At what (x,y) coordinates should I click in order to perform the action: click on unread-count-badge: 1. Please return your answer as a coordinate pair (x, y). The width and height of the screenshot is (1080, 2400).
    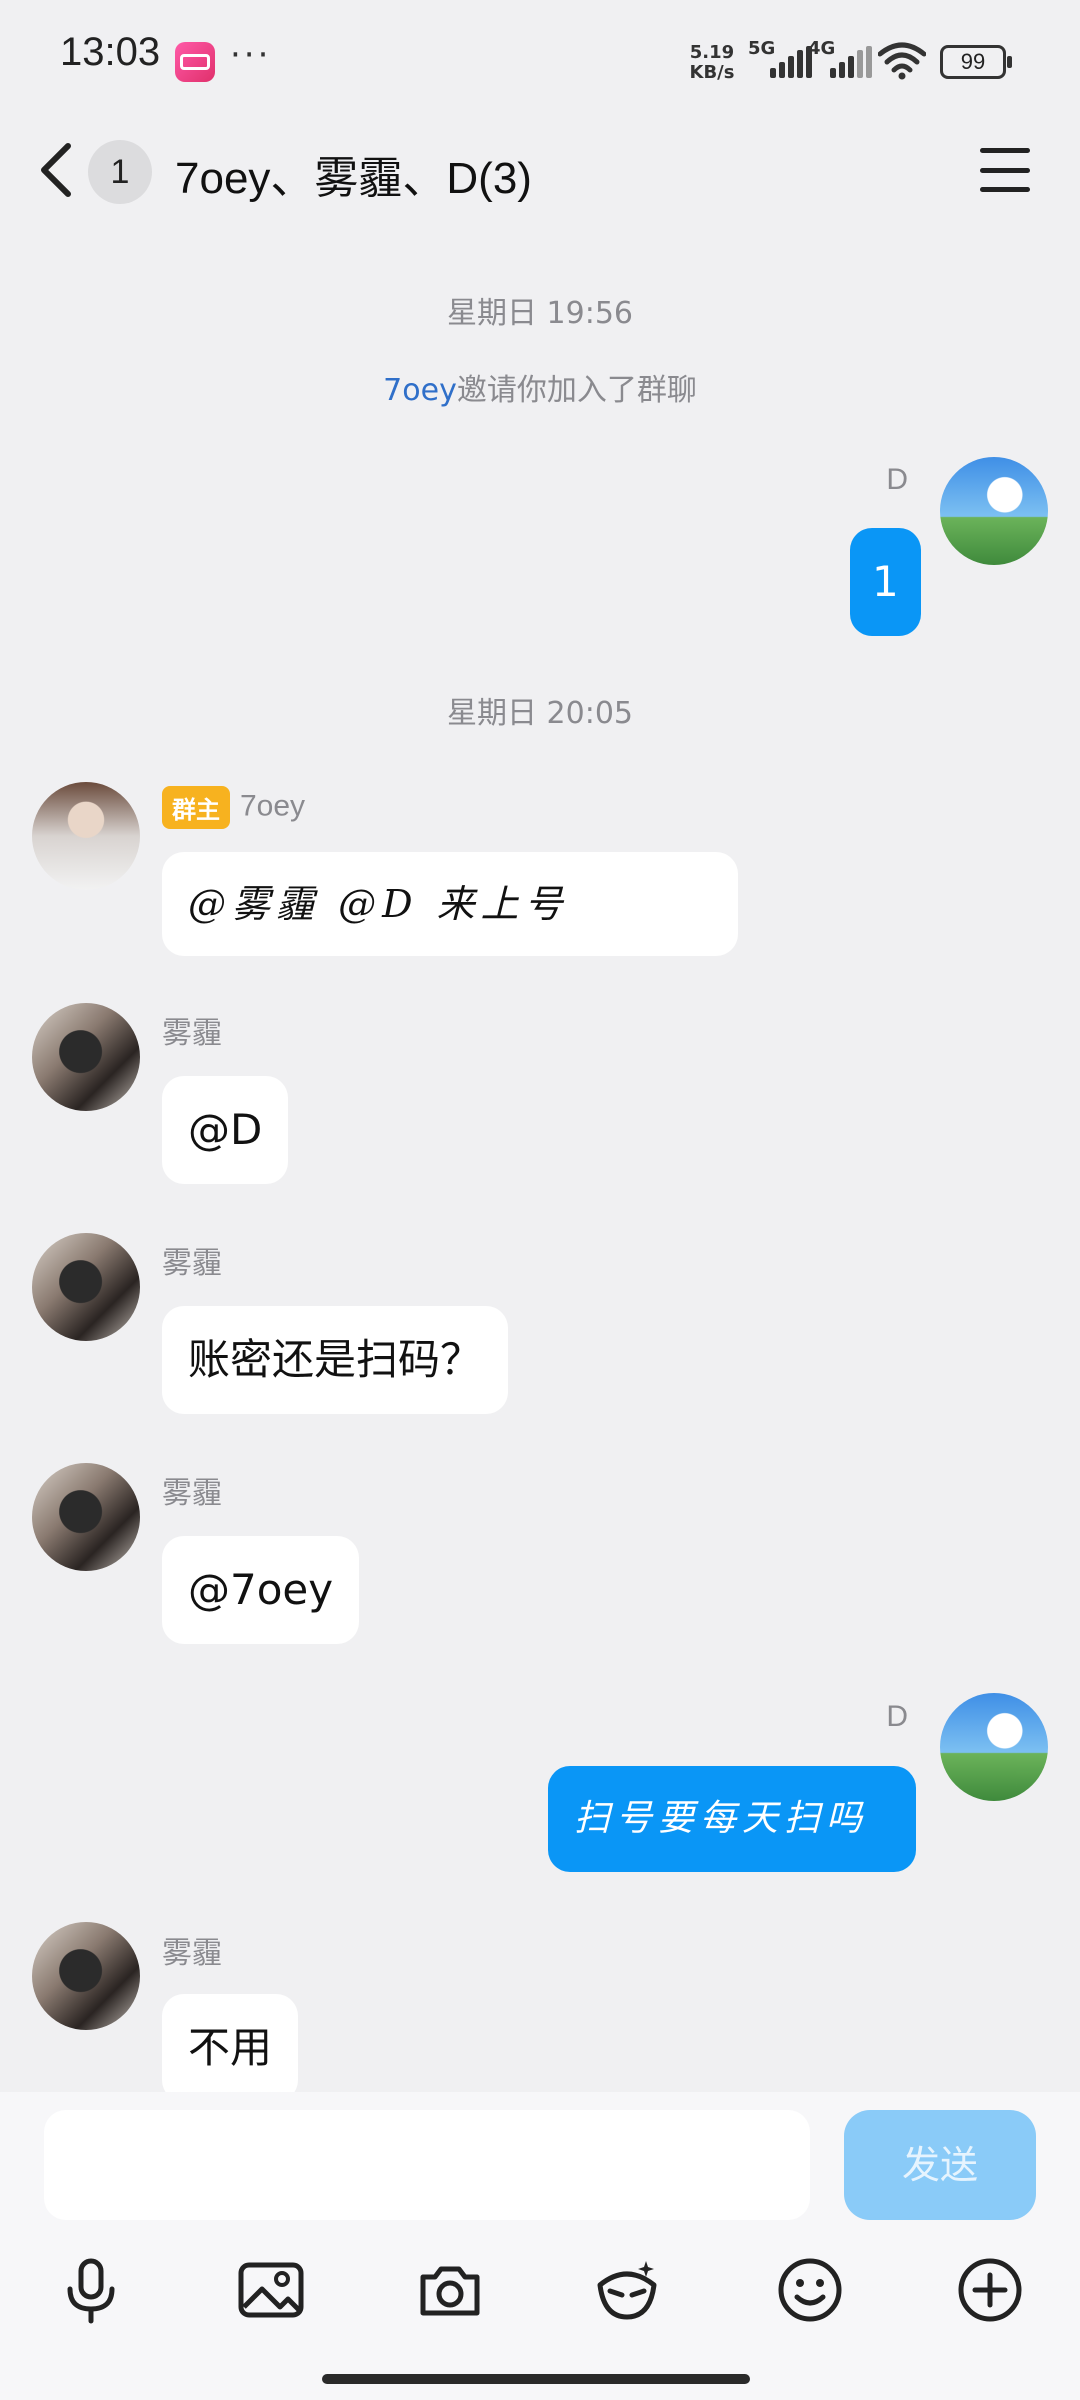
    Looking at the image, I should click on (120, 172).